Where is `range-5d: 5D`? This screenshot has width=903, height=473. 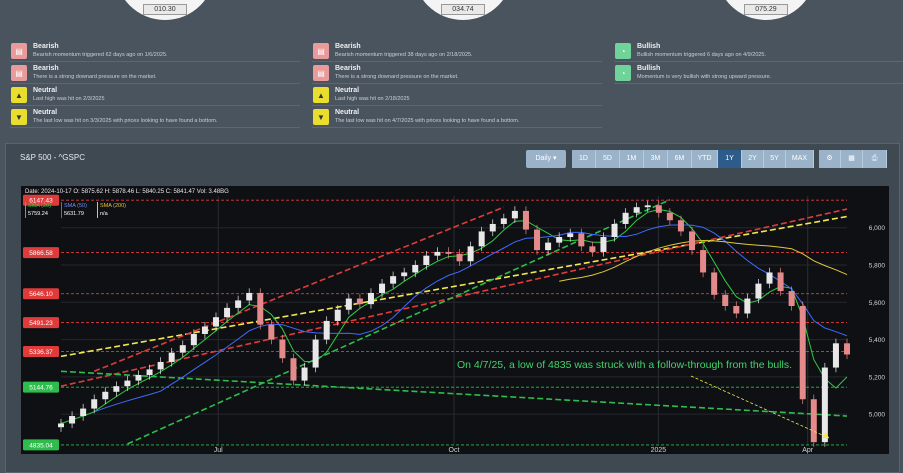
range-5d: 5D is located at coordinates (608, 159).